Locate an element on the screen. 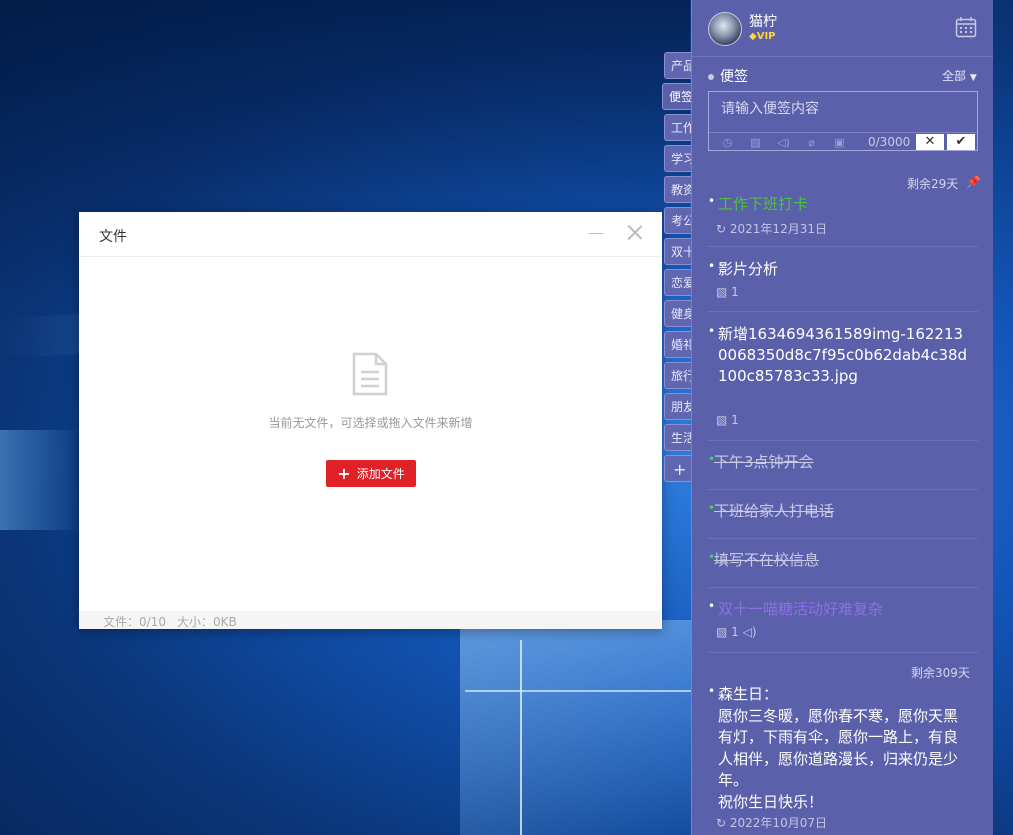  diamond-icon: ◆ is located at coordinates (753, 36).